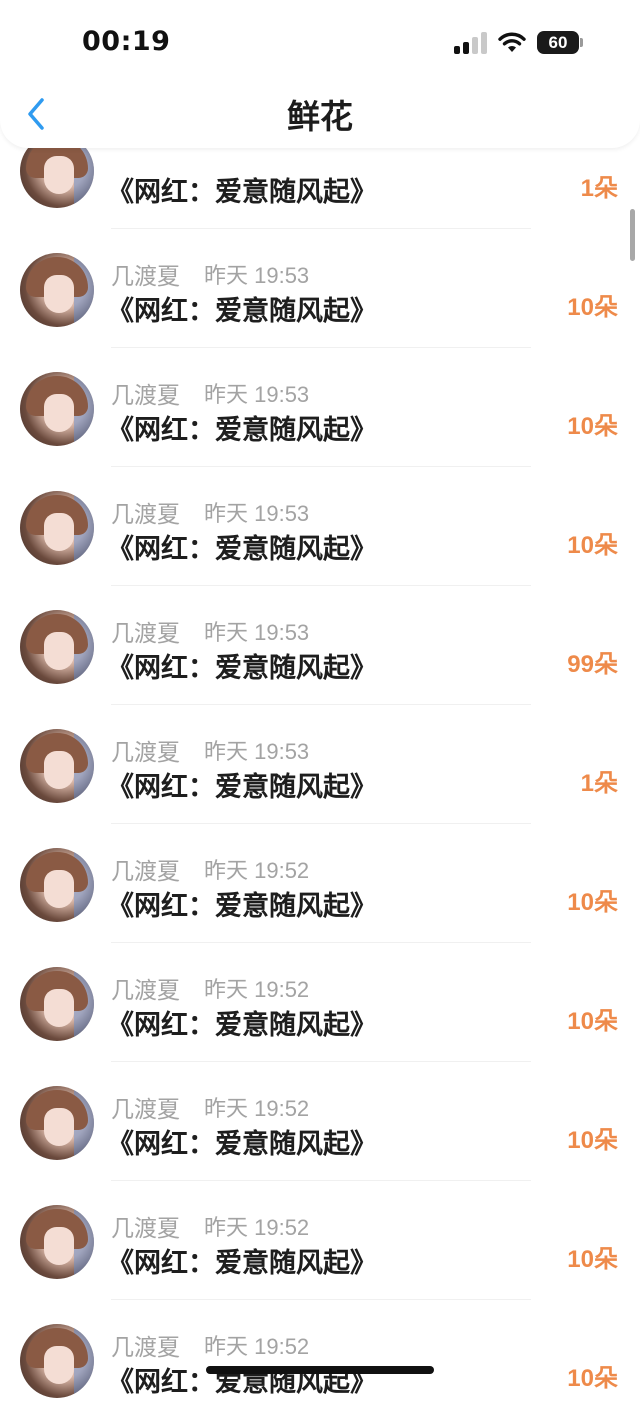 The width and height of the screenshot is (640, 1419). I want to click on list-item: 几渡夏 昨天 19:53 《网红：爱意随风起》 99朵, so click(320, 645).